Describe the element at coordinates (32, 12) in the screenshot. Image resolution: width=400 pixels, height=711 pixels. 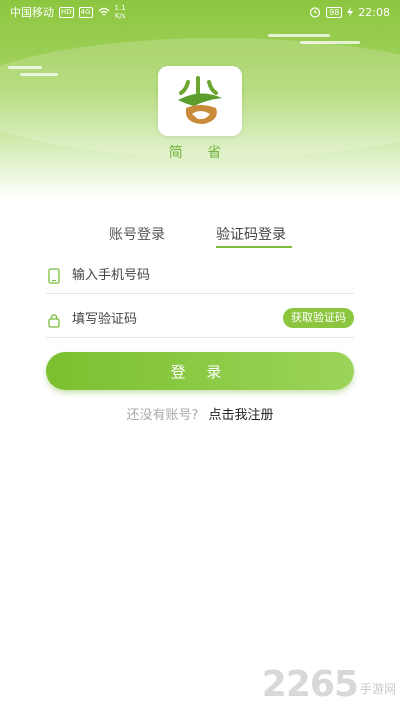
I see `carrier-label: 中国移动` at that location.